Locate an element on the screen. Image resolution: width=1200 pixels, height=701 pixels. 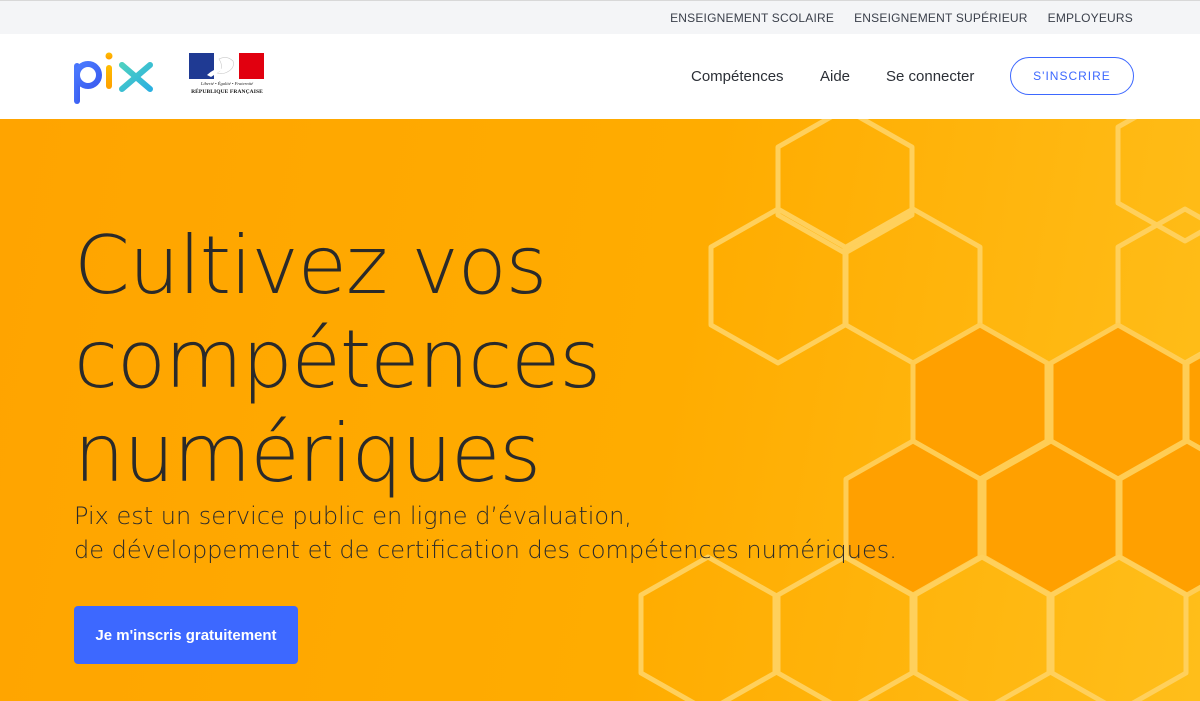
hero-title-line-2: compétences is located at coordinates (337, 359).